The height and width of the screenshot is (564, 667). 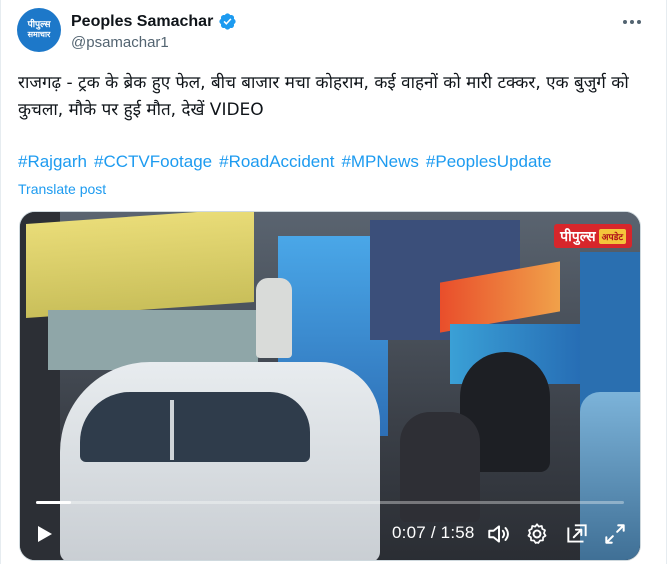 What do you see at coordinates (632, 22) in the screenshot?
I see `more-options-icon` at bounding box center [632, 22].